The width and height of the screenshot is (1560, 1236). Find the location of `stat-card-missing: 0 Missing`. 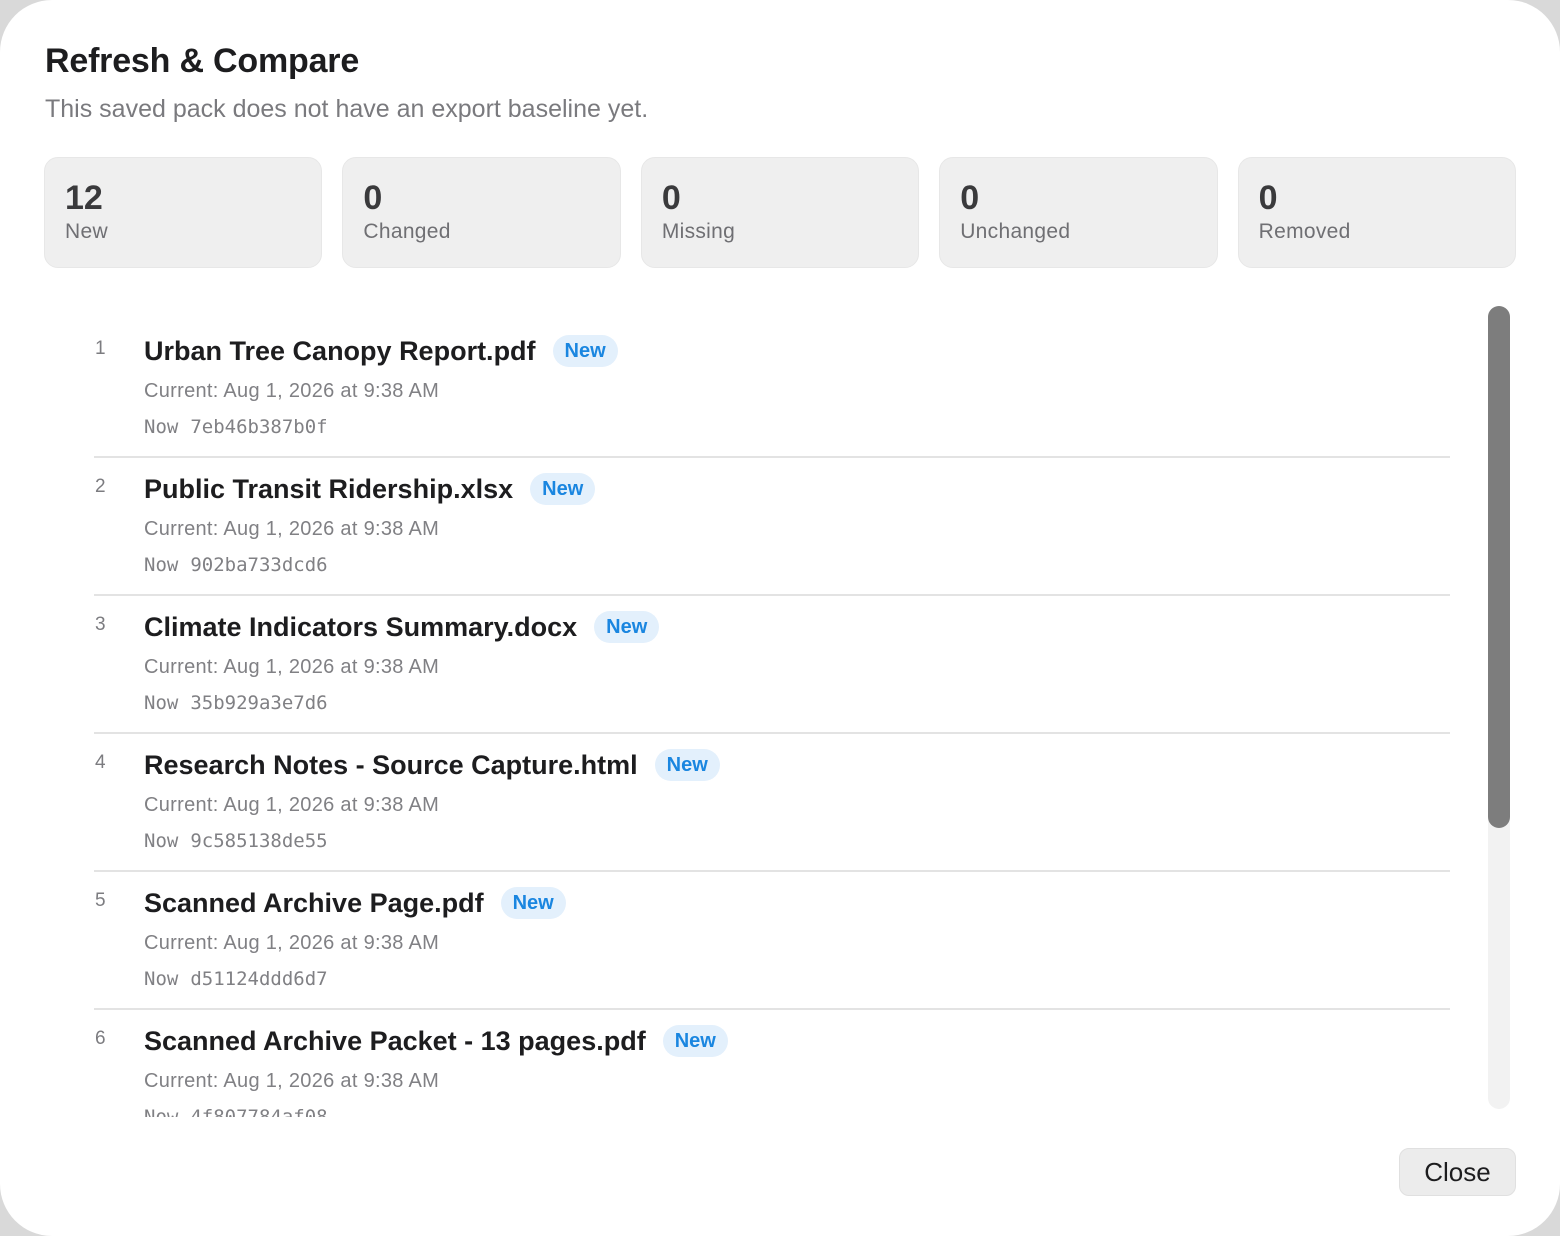

stat-card-missing: 0 Missing is located at coordinates (780, 212).